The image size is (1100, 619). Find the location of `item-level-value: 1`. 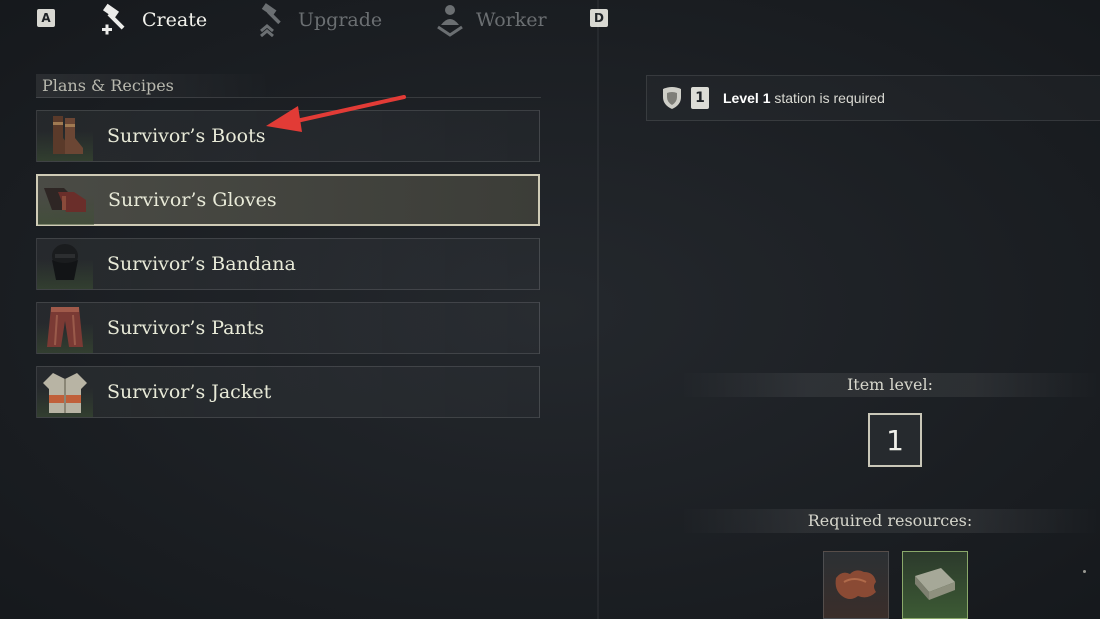

item-level-value: 1 is located at coordinates (895, 440).